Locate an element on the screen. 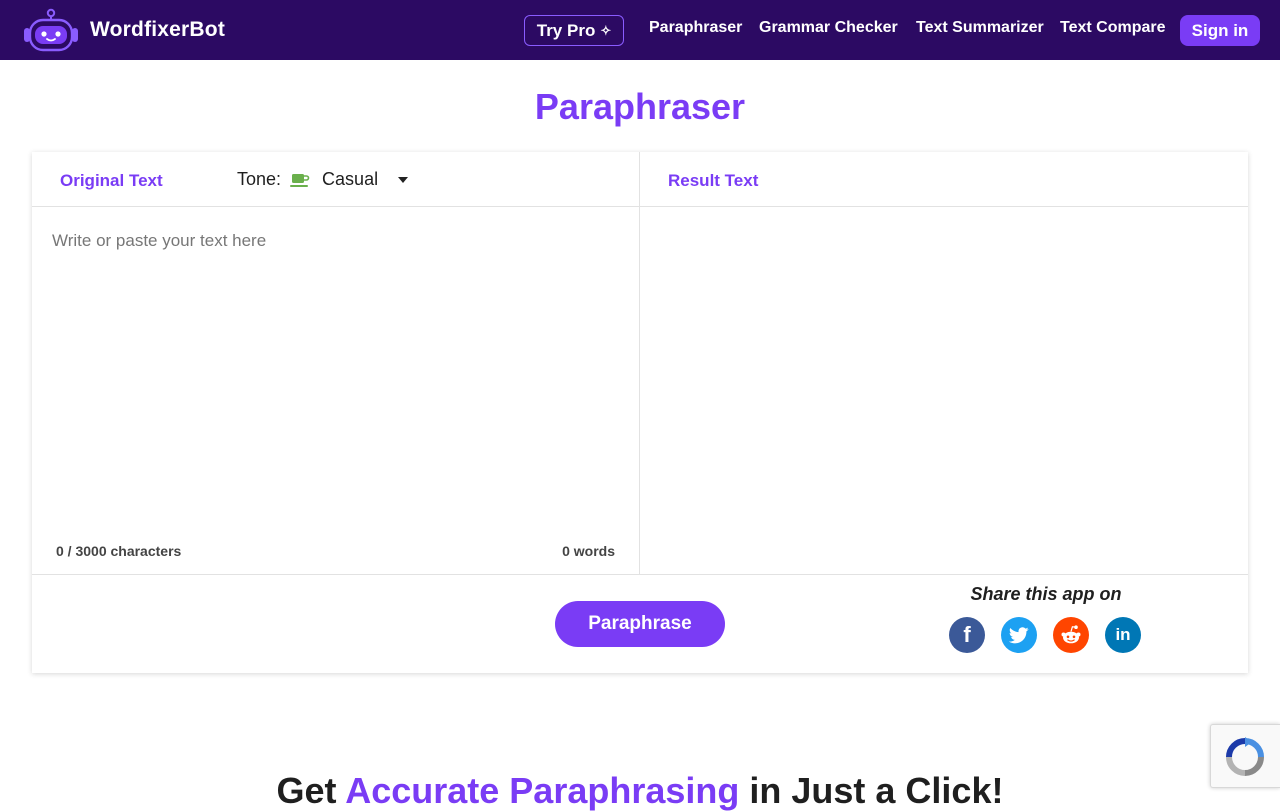 The height and width of the screenshot is (812, 1280). word-count: 0 words is located at coordinates (588, 551).